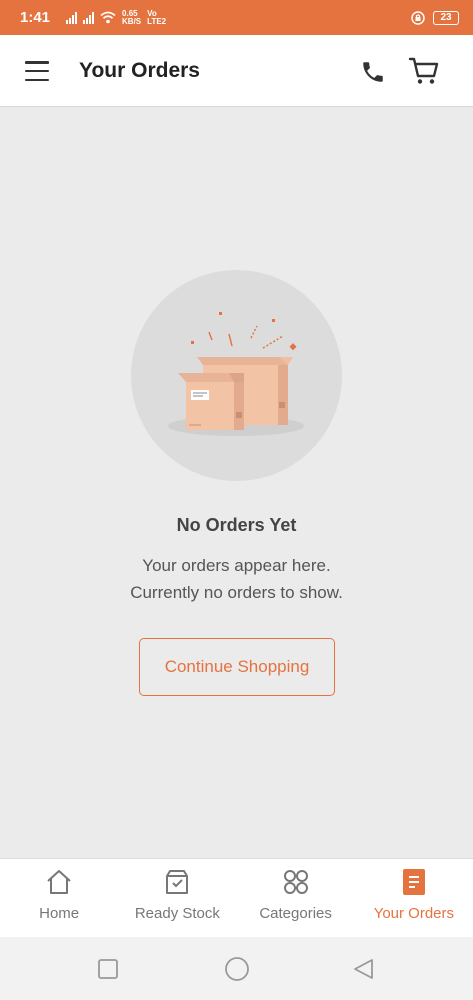 This screenshot has width=473, height=1000. What do you see at coordinates (108, 969) in the screenshot?
I see `recent-apps-icon` at bounding box center [108, 969].